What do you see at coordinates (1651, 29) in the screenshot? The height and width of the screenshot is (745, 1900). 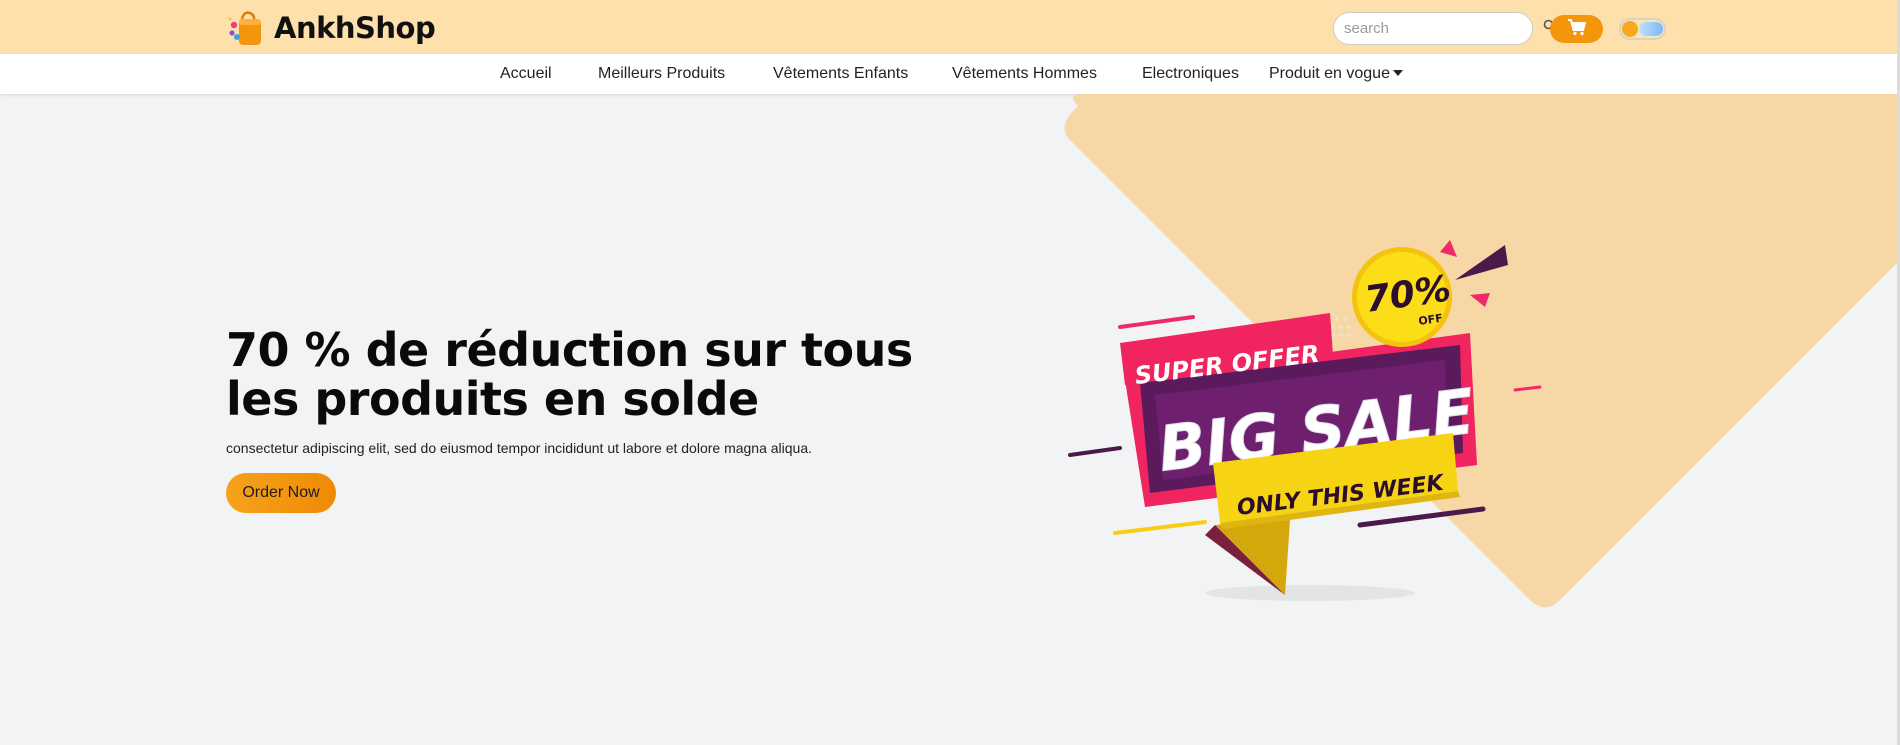 I see `sky-icon` at bounding box center [1651, 29].